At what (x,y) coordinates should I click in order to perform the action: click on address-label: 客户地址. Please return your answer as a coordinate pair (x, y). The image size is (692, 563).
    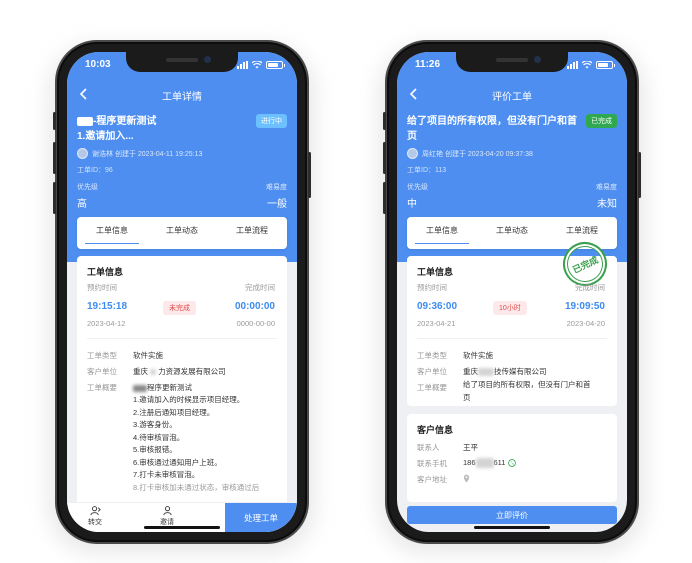
    Looking at the image, I should click on (432, 479).